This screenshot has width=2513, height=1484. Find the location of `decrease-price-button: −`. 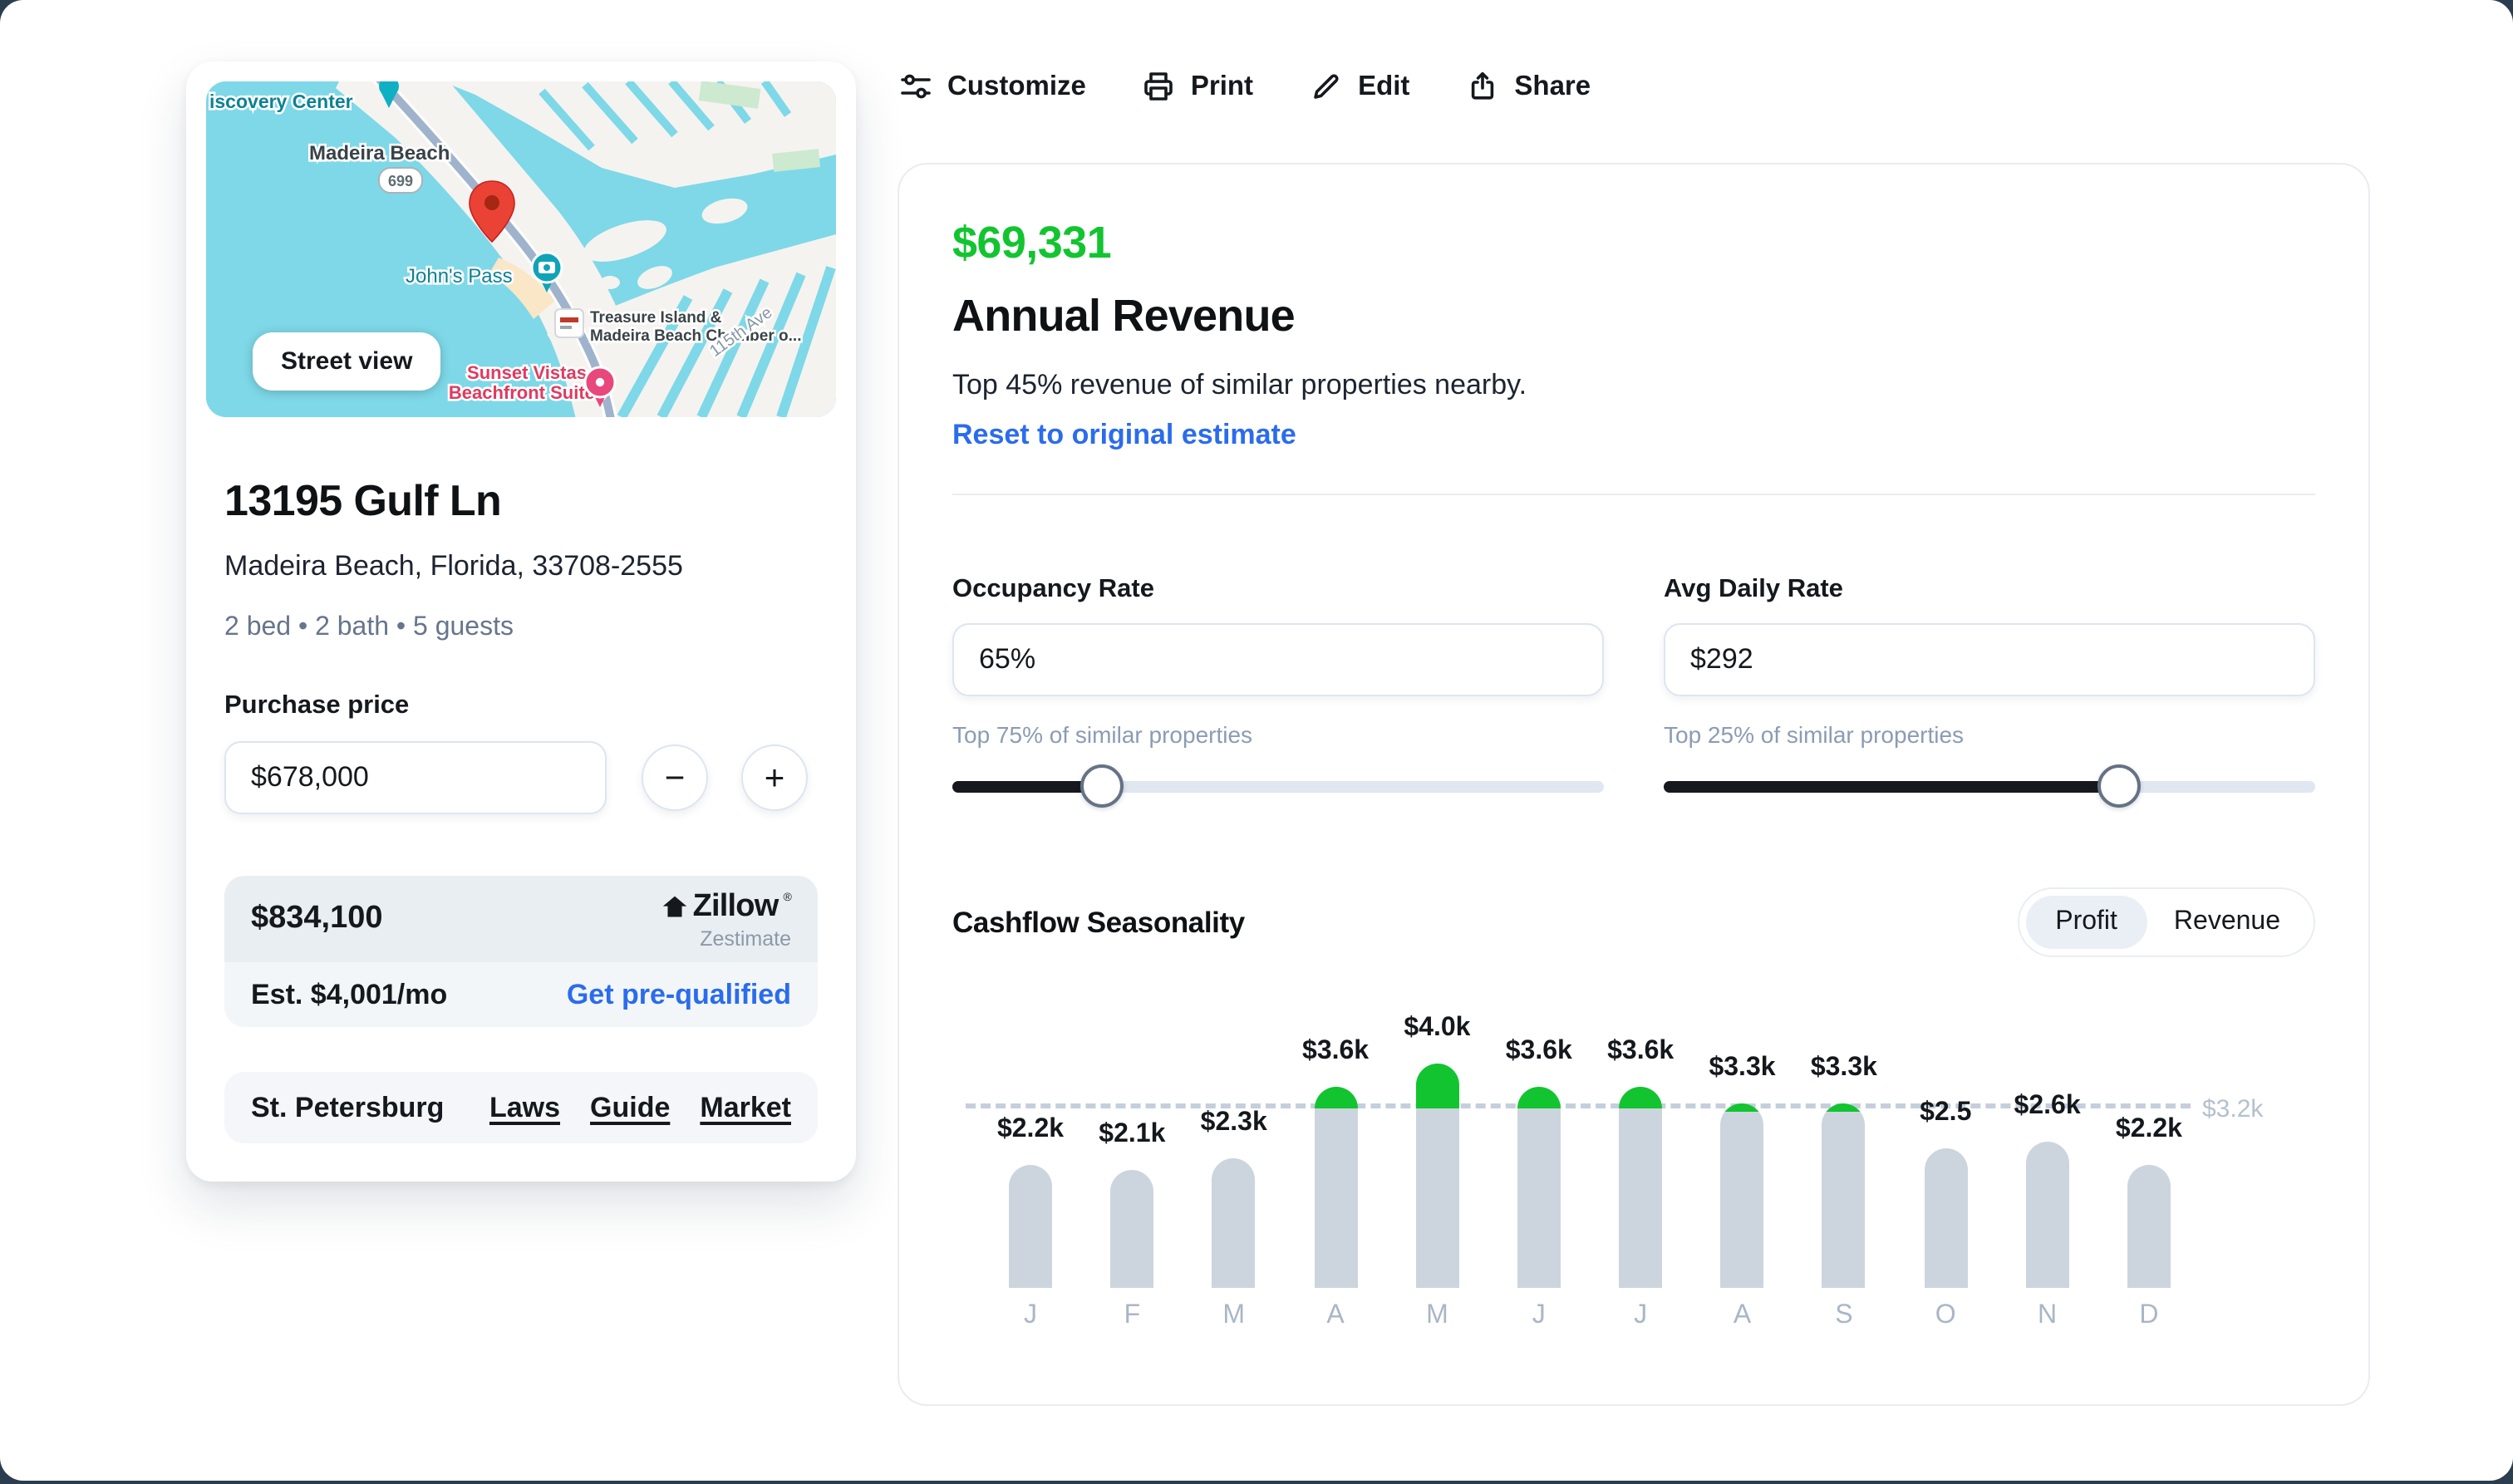

decrease-price-button: − is located at coordinates (675, 777).